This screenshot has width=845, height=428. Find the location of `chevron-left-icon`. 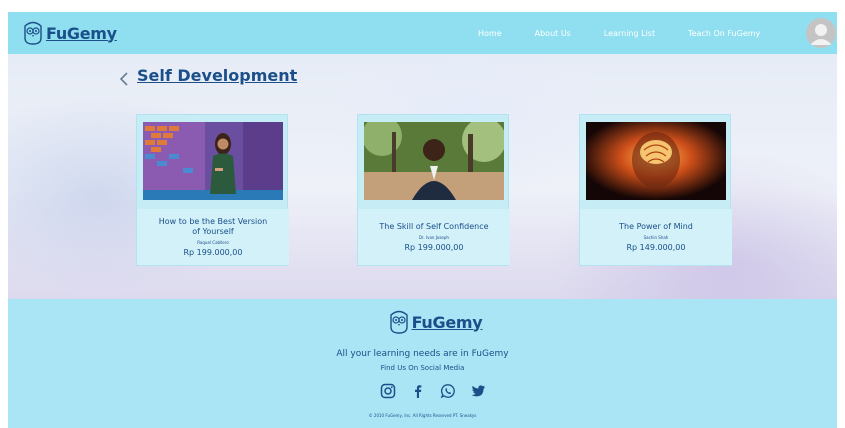

chevron-left-icon is located at coordinates (124, 79).